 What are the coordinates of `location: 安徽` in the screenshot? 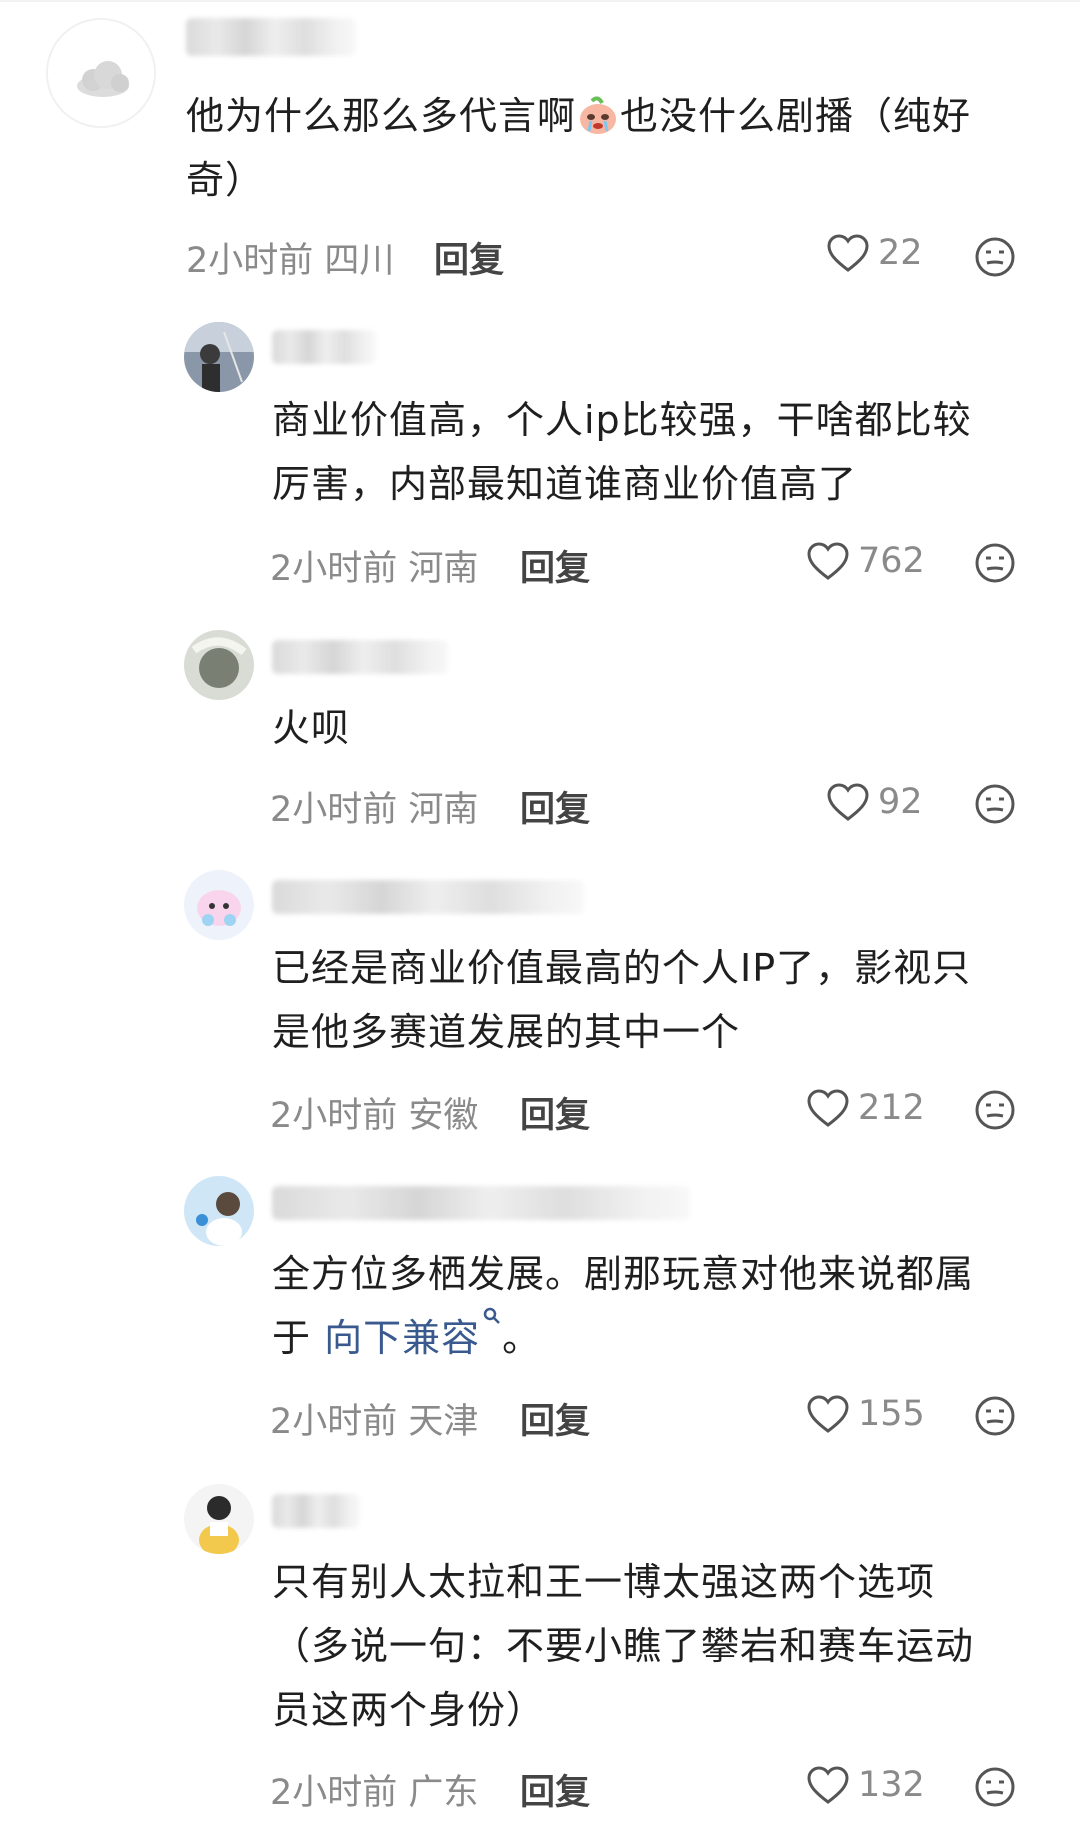 It's located at (443, 1116).